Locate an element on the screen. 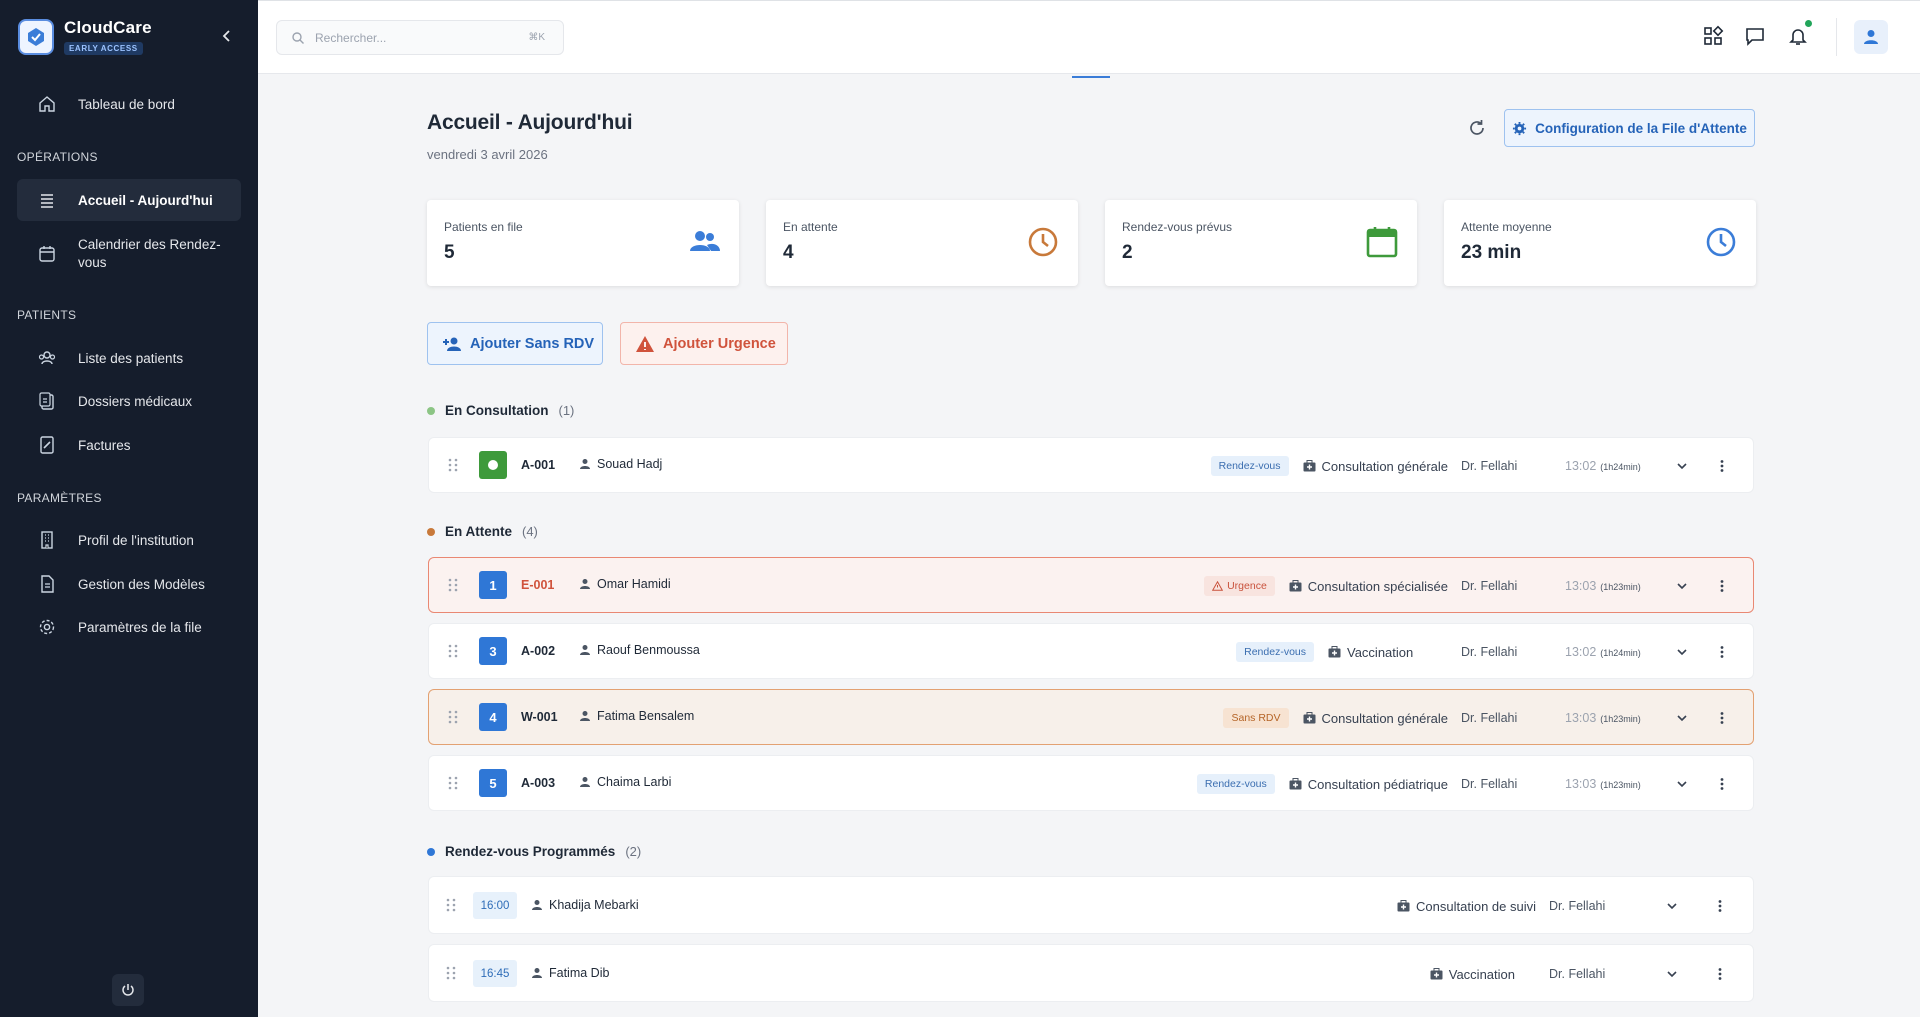 The image size is (1920, 1017). stat-value: 5 is located at coordinates (449, 252).